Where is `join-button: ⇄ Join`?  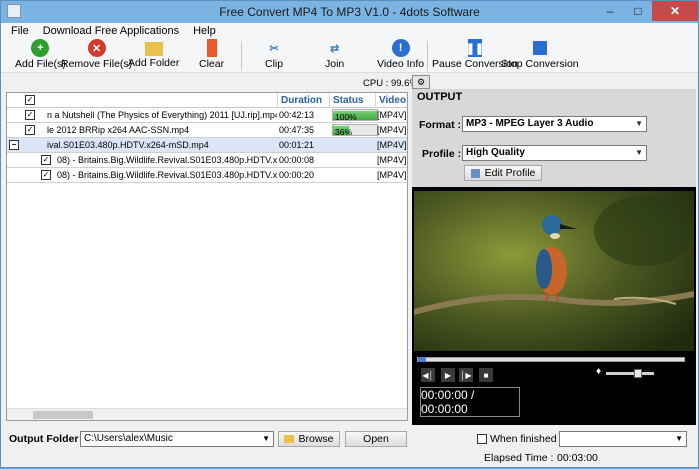 join-button: ⇄ Join is located at coordinates (334, 55).